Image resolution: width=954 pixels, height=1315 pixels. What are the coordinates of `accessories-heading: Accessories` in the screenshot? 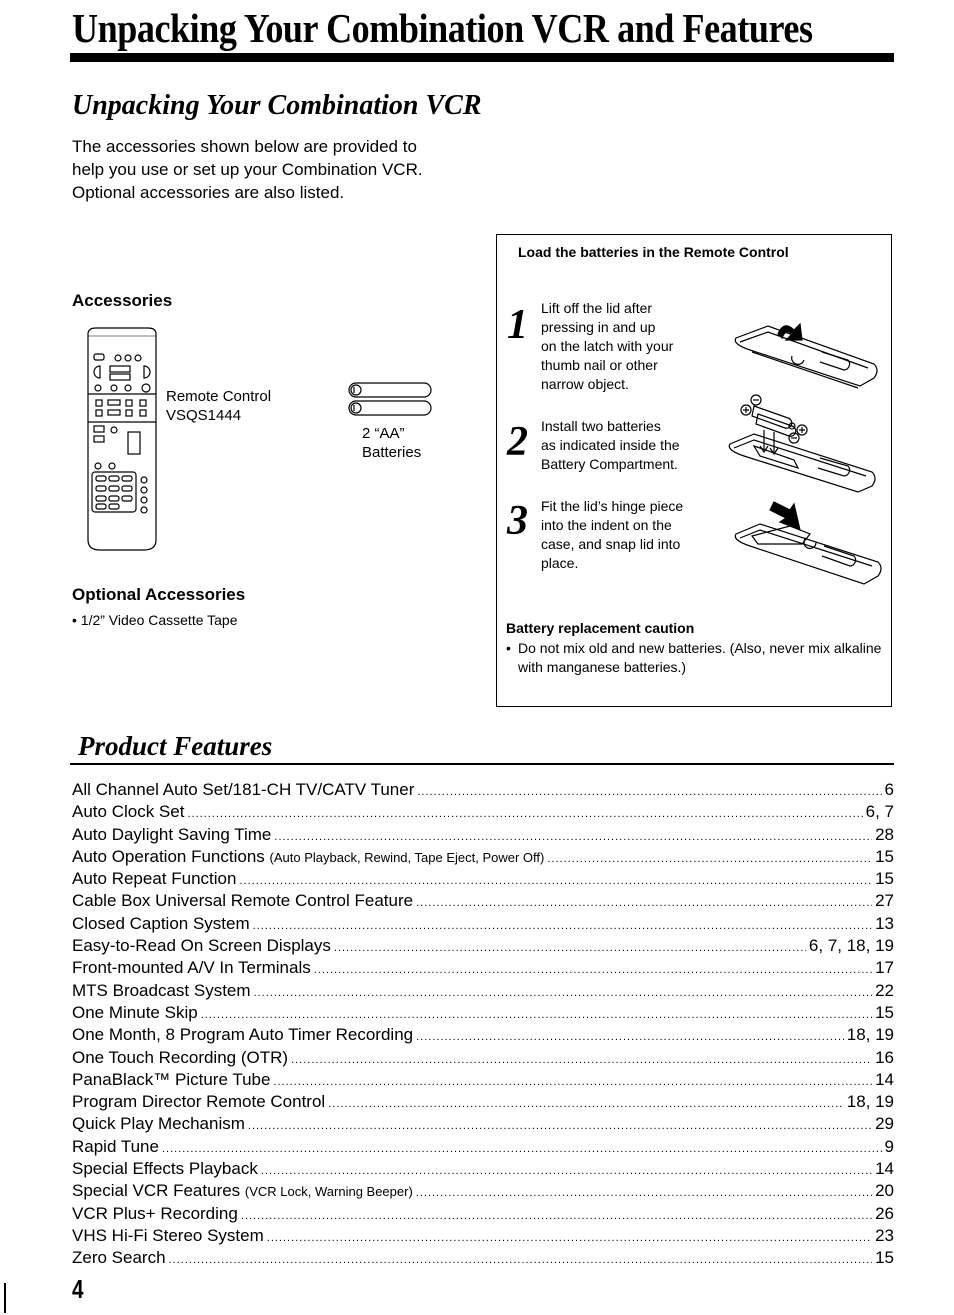 It's located at (122, 300).